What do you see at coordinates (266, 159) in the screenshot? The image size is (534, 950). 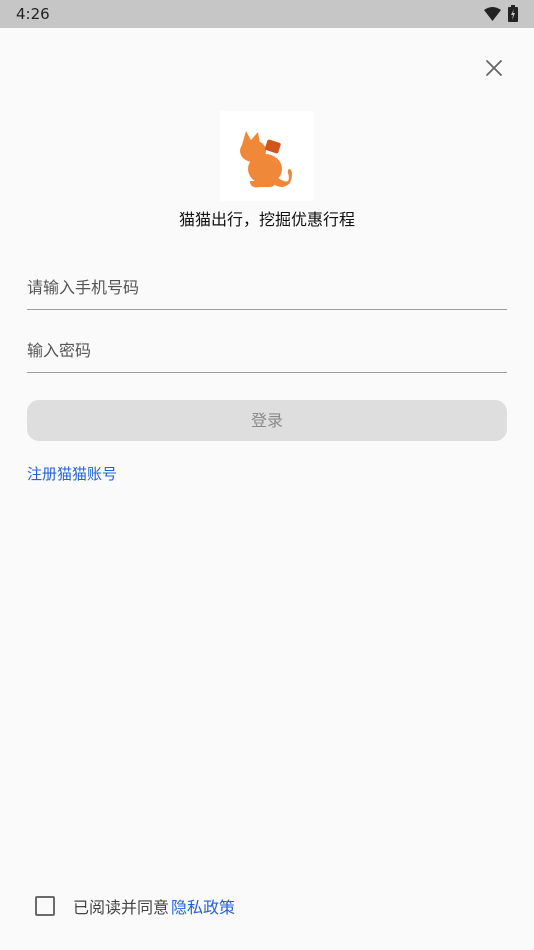 I see `cat-logo-icon` at bounding box center [266, 159].